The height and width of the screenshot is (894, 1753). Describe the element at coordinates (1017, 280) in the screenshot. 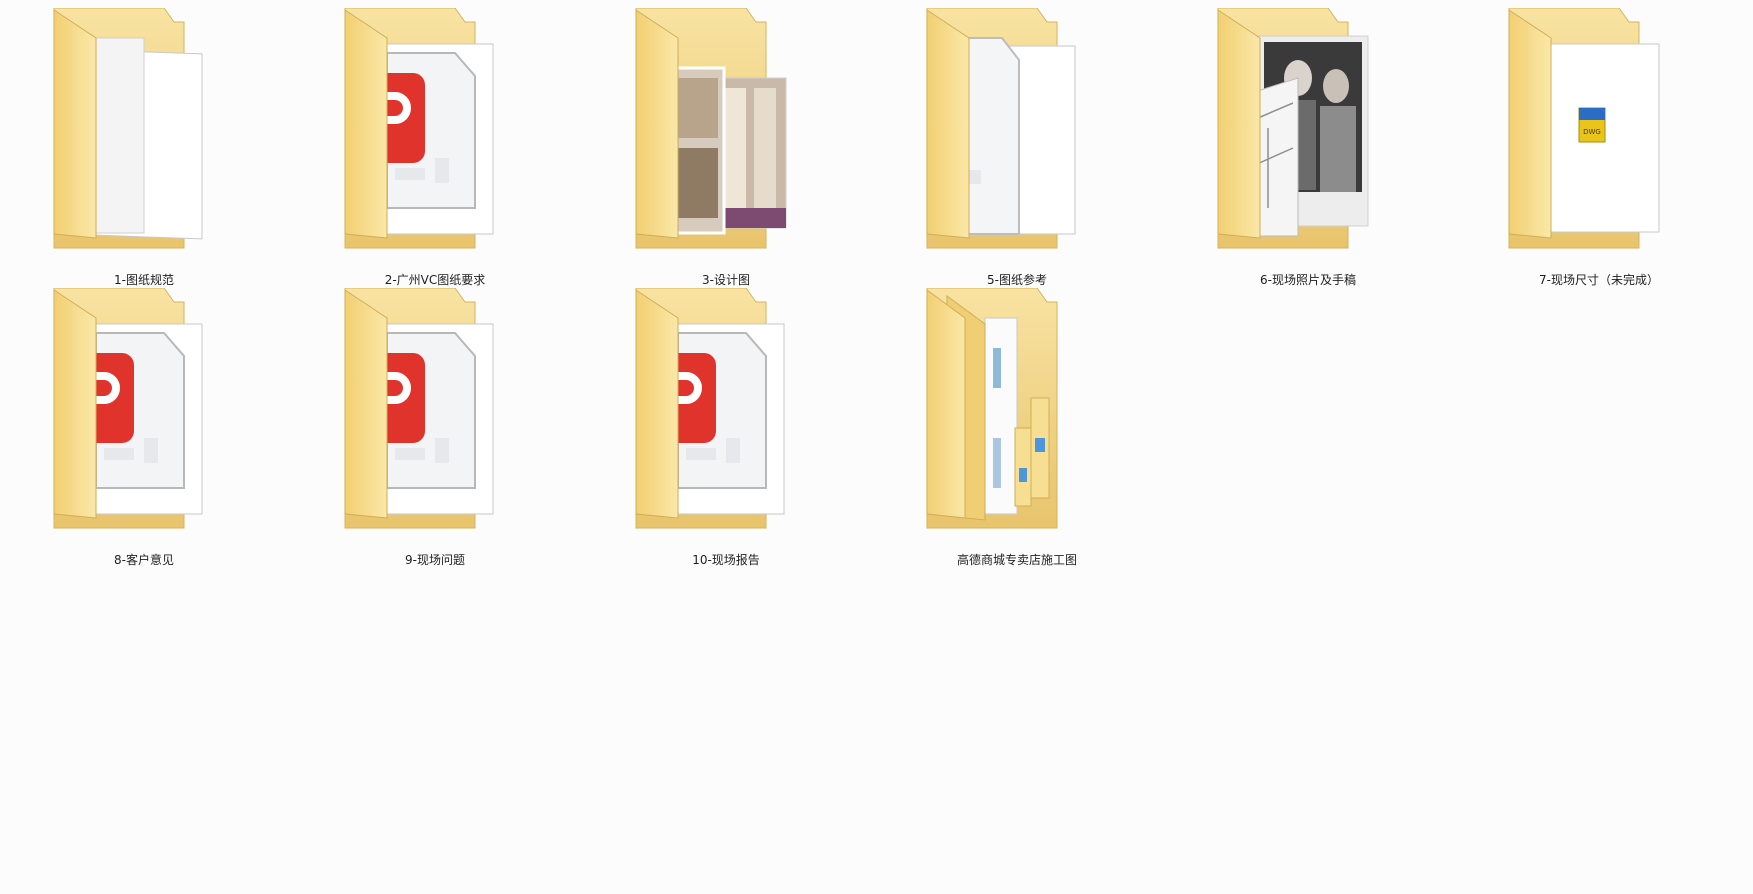

I see `folder-label: 5-图纸参考` at that location.